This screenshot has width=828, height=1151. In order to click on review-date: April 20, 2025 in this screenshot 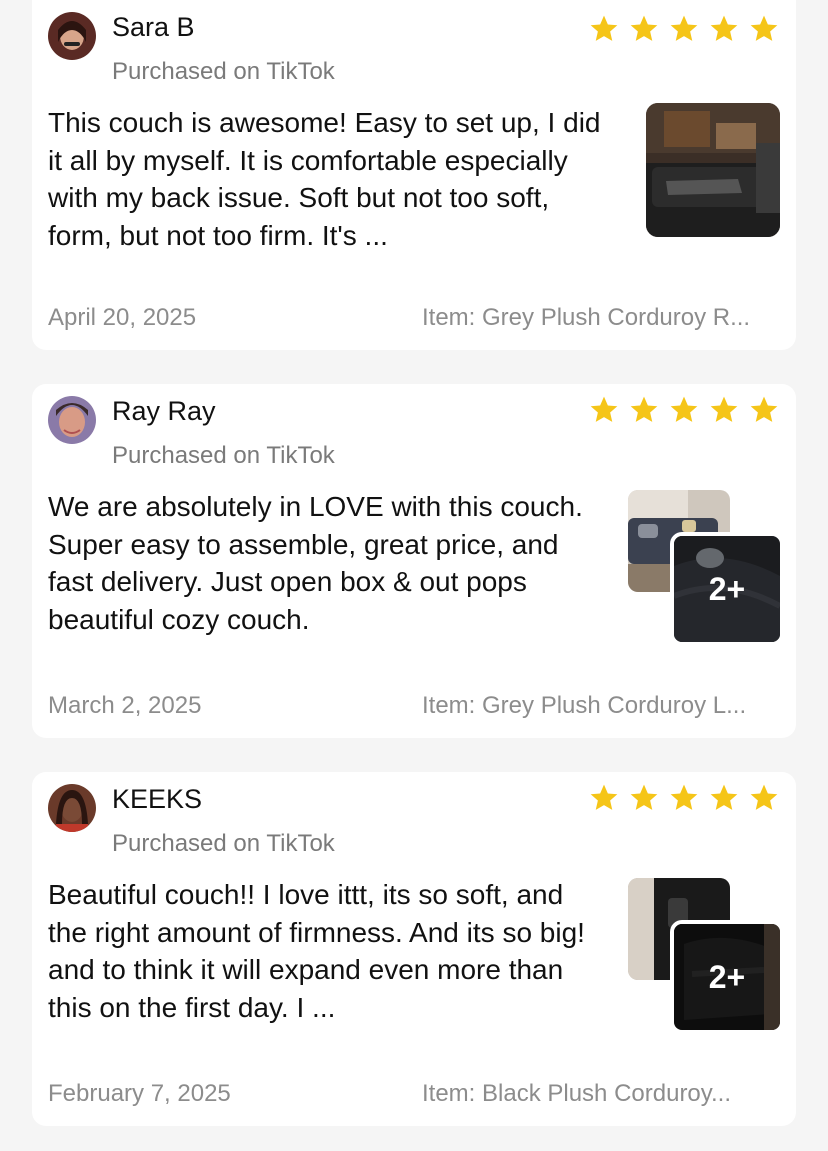, I will do `click(122, 317)`.